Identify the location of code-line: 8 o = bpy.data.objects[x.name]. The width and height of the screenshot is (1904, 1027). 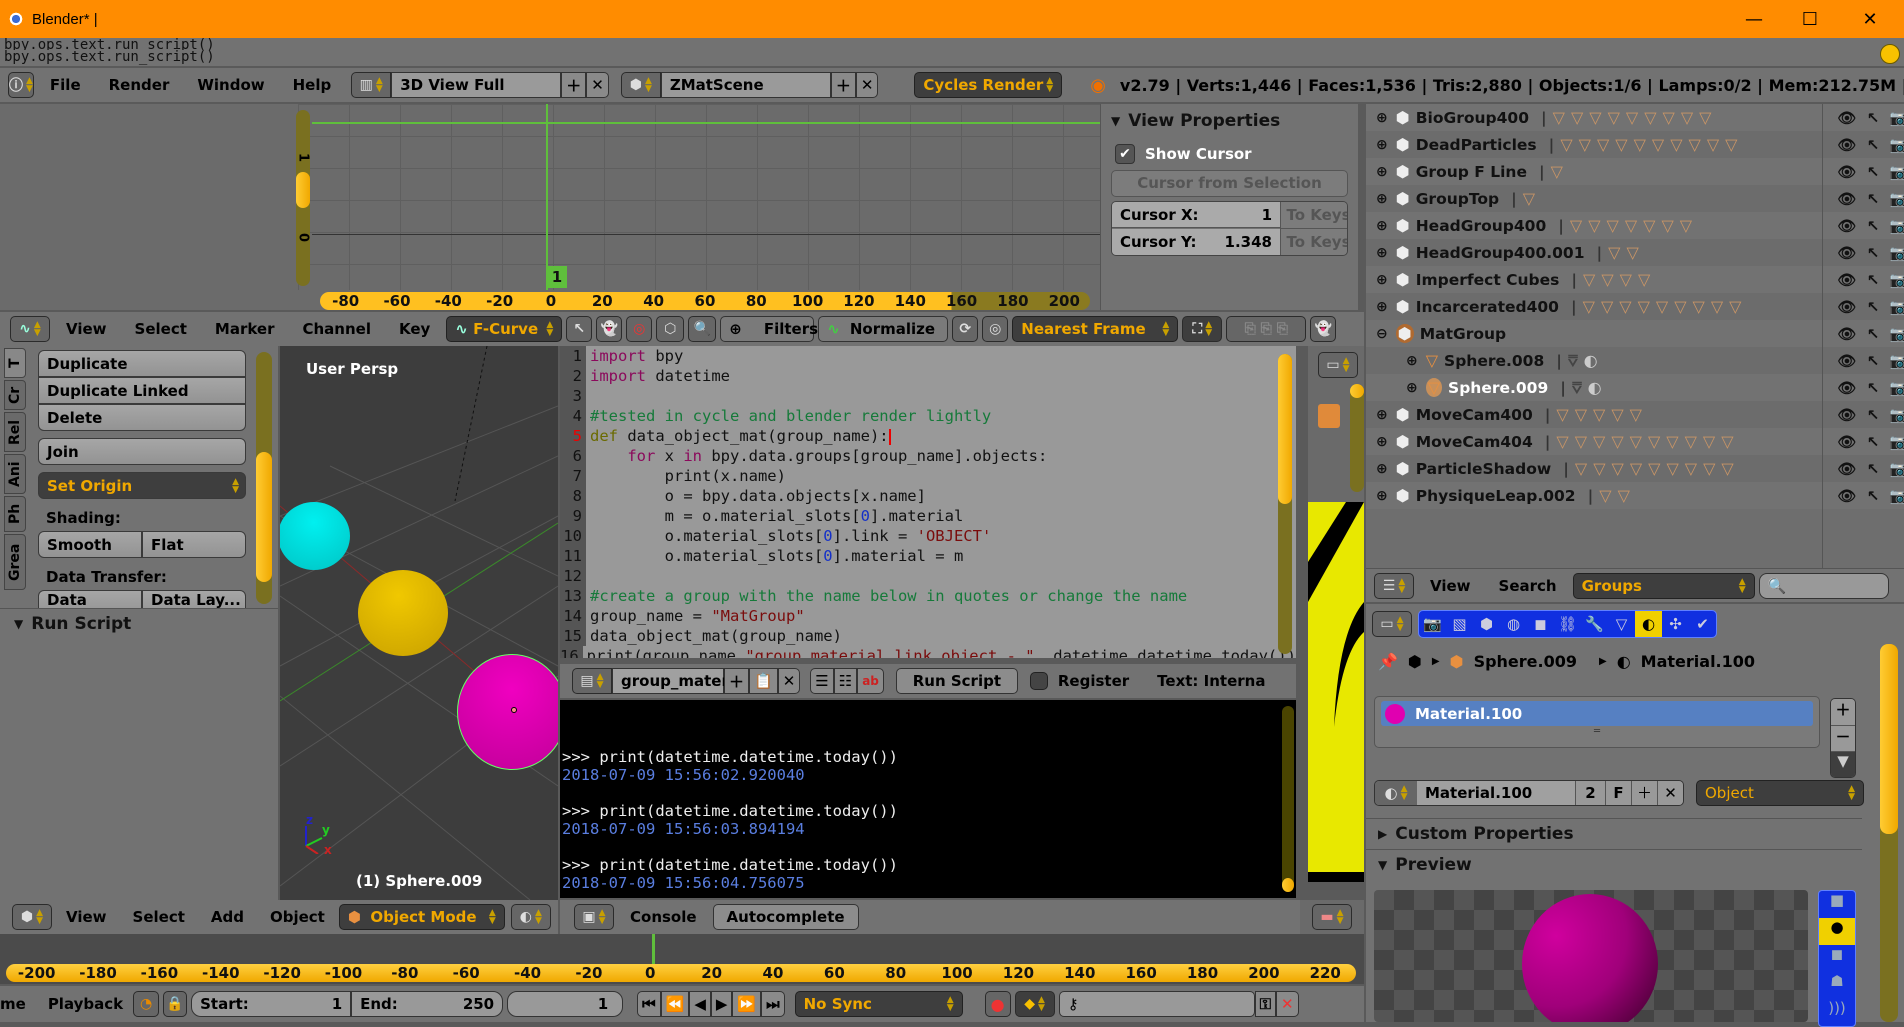
(920, 496).